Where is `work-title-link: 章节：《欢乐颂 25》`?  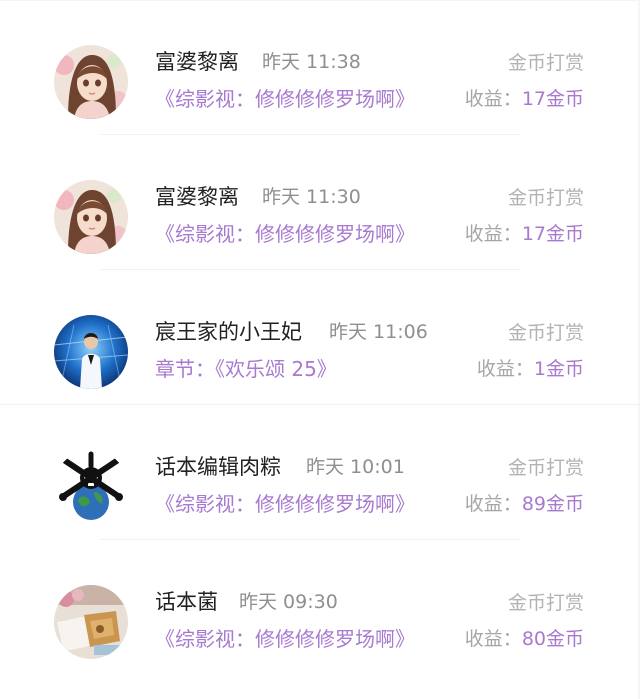
work-title-link: 章节：《欢乐颂 25》 is located at coordinates (246, 369).